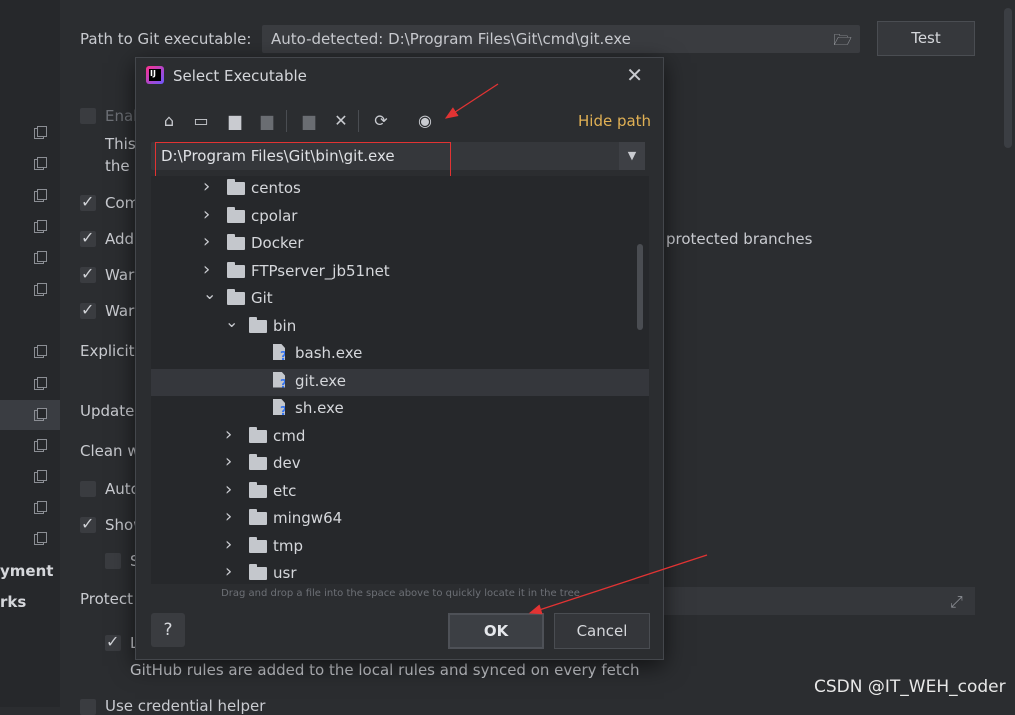 The width and height of the screenshot is (1015, 715). Describe the element at coordinates (910, 687) in the screenshot. I see `watermark: CSDN @IT_WEH_coder` at that location.